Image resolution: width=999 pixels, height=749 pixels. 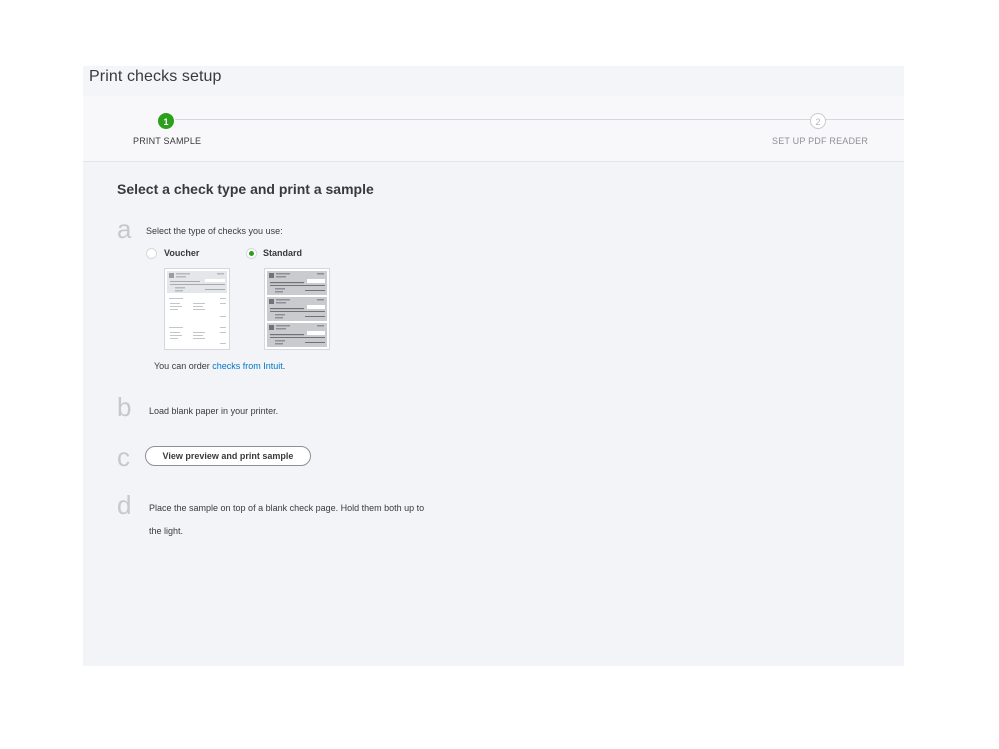 I want to click on standard-check-icon, so click(x=297, y=309).